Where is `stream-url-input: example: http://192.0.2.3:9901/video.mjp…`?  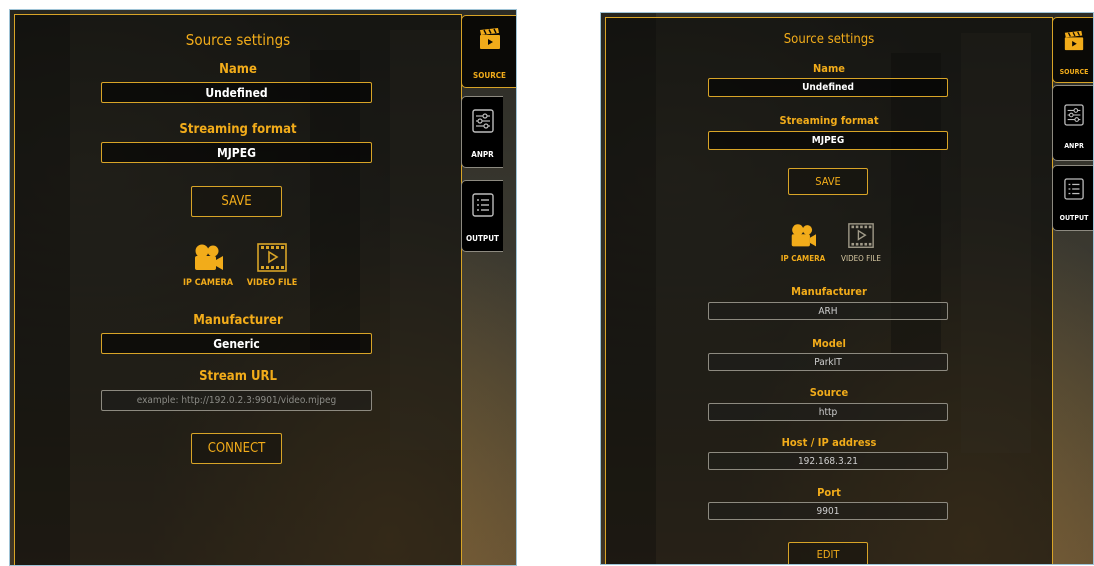
stream-url-input: example: http://192.0.2.3:9901/video.mjp… is located at coordinates (236, 400).